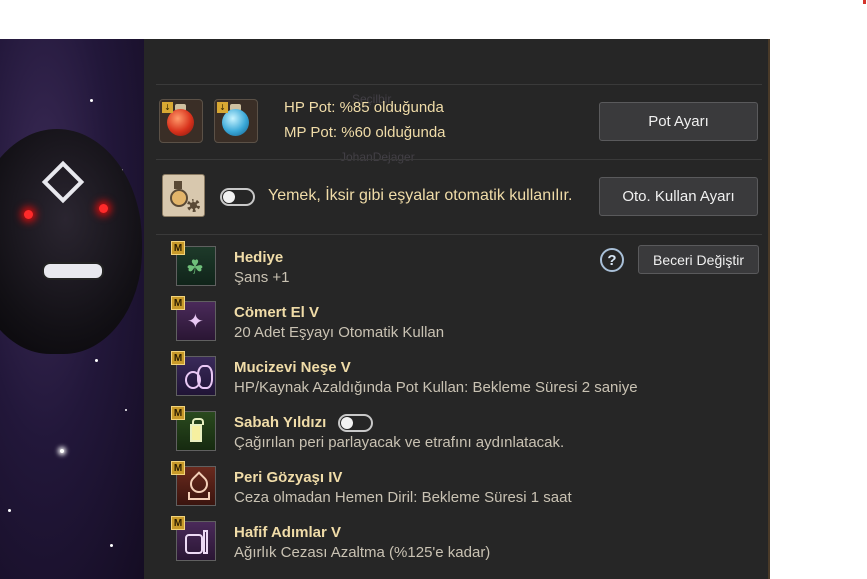 Image resolution: width=867 pixels, height=579 pixels. I want to click on skill-name: Hediye, so click(259, 257).